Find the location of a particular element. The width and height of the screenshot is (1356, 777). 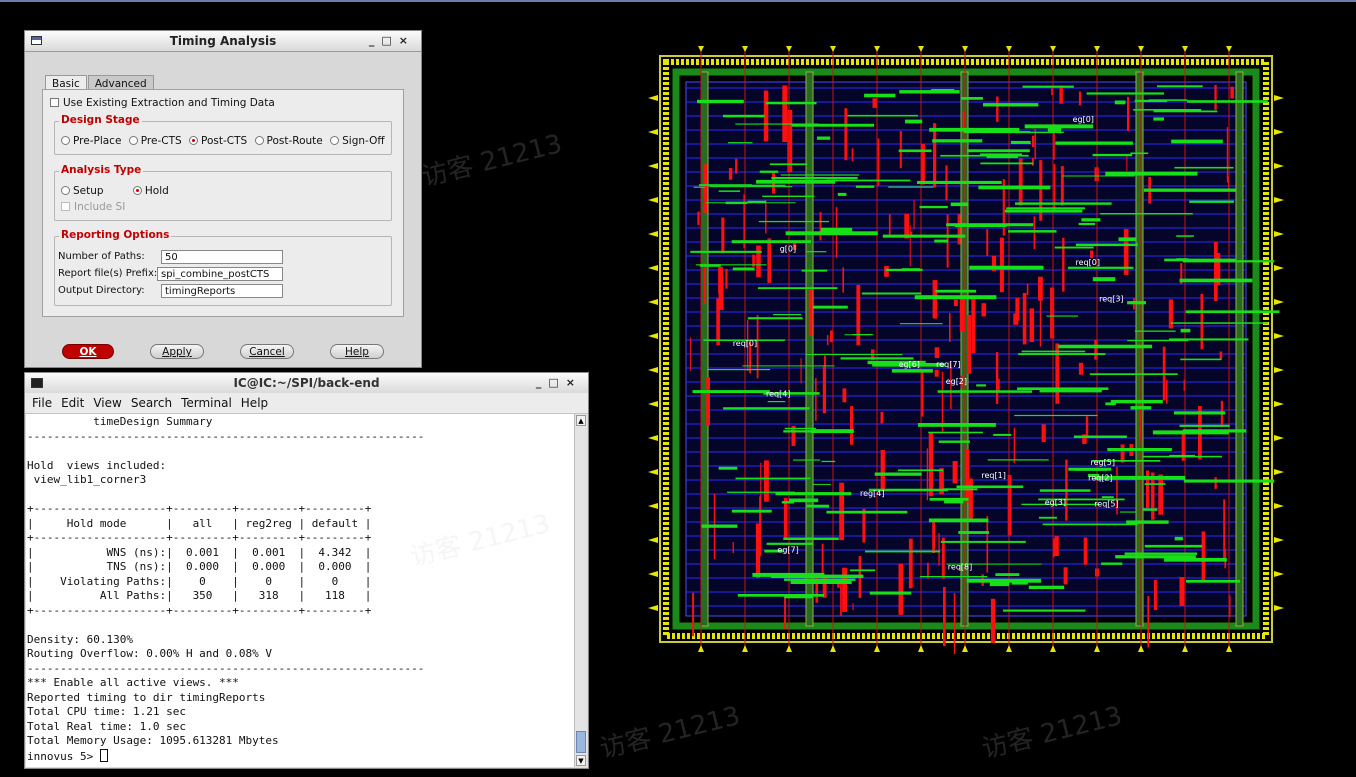

design-stage-title: Design Stage is located at coordinates (100, 120).